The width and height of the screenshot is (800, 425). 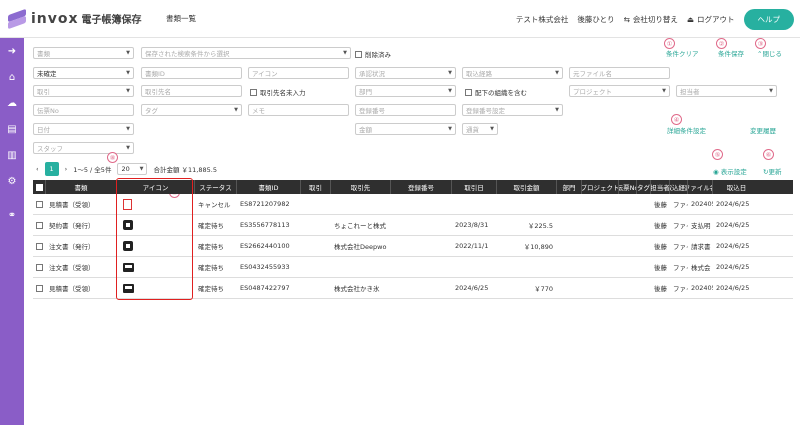 I want to click on currency-placeholder: 通貨, so click(x=472, y=130).